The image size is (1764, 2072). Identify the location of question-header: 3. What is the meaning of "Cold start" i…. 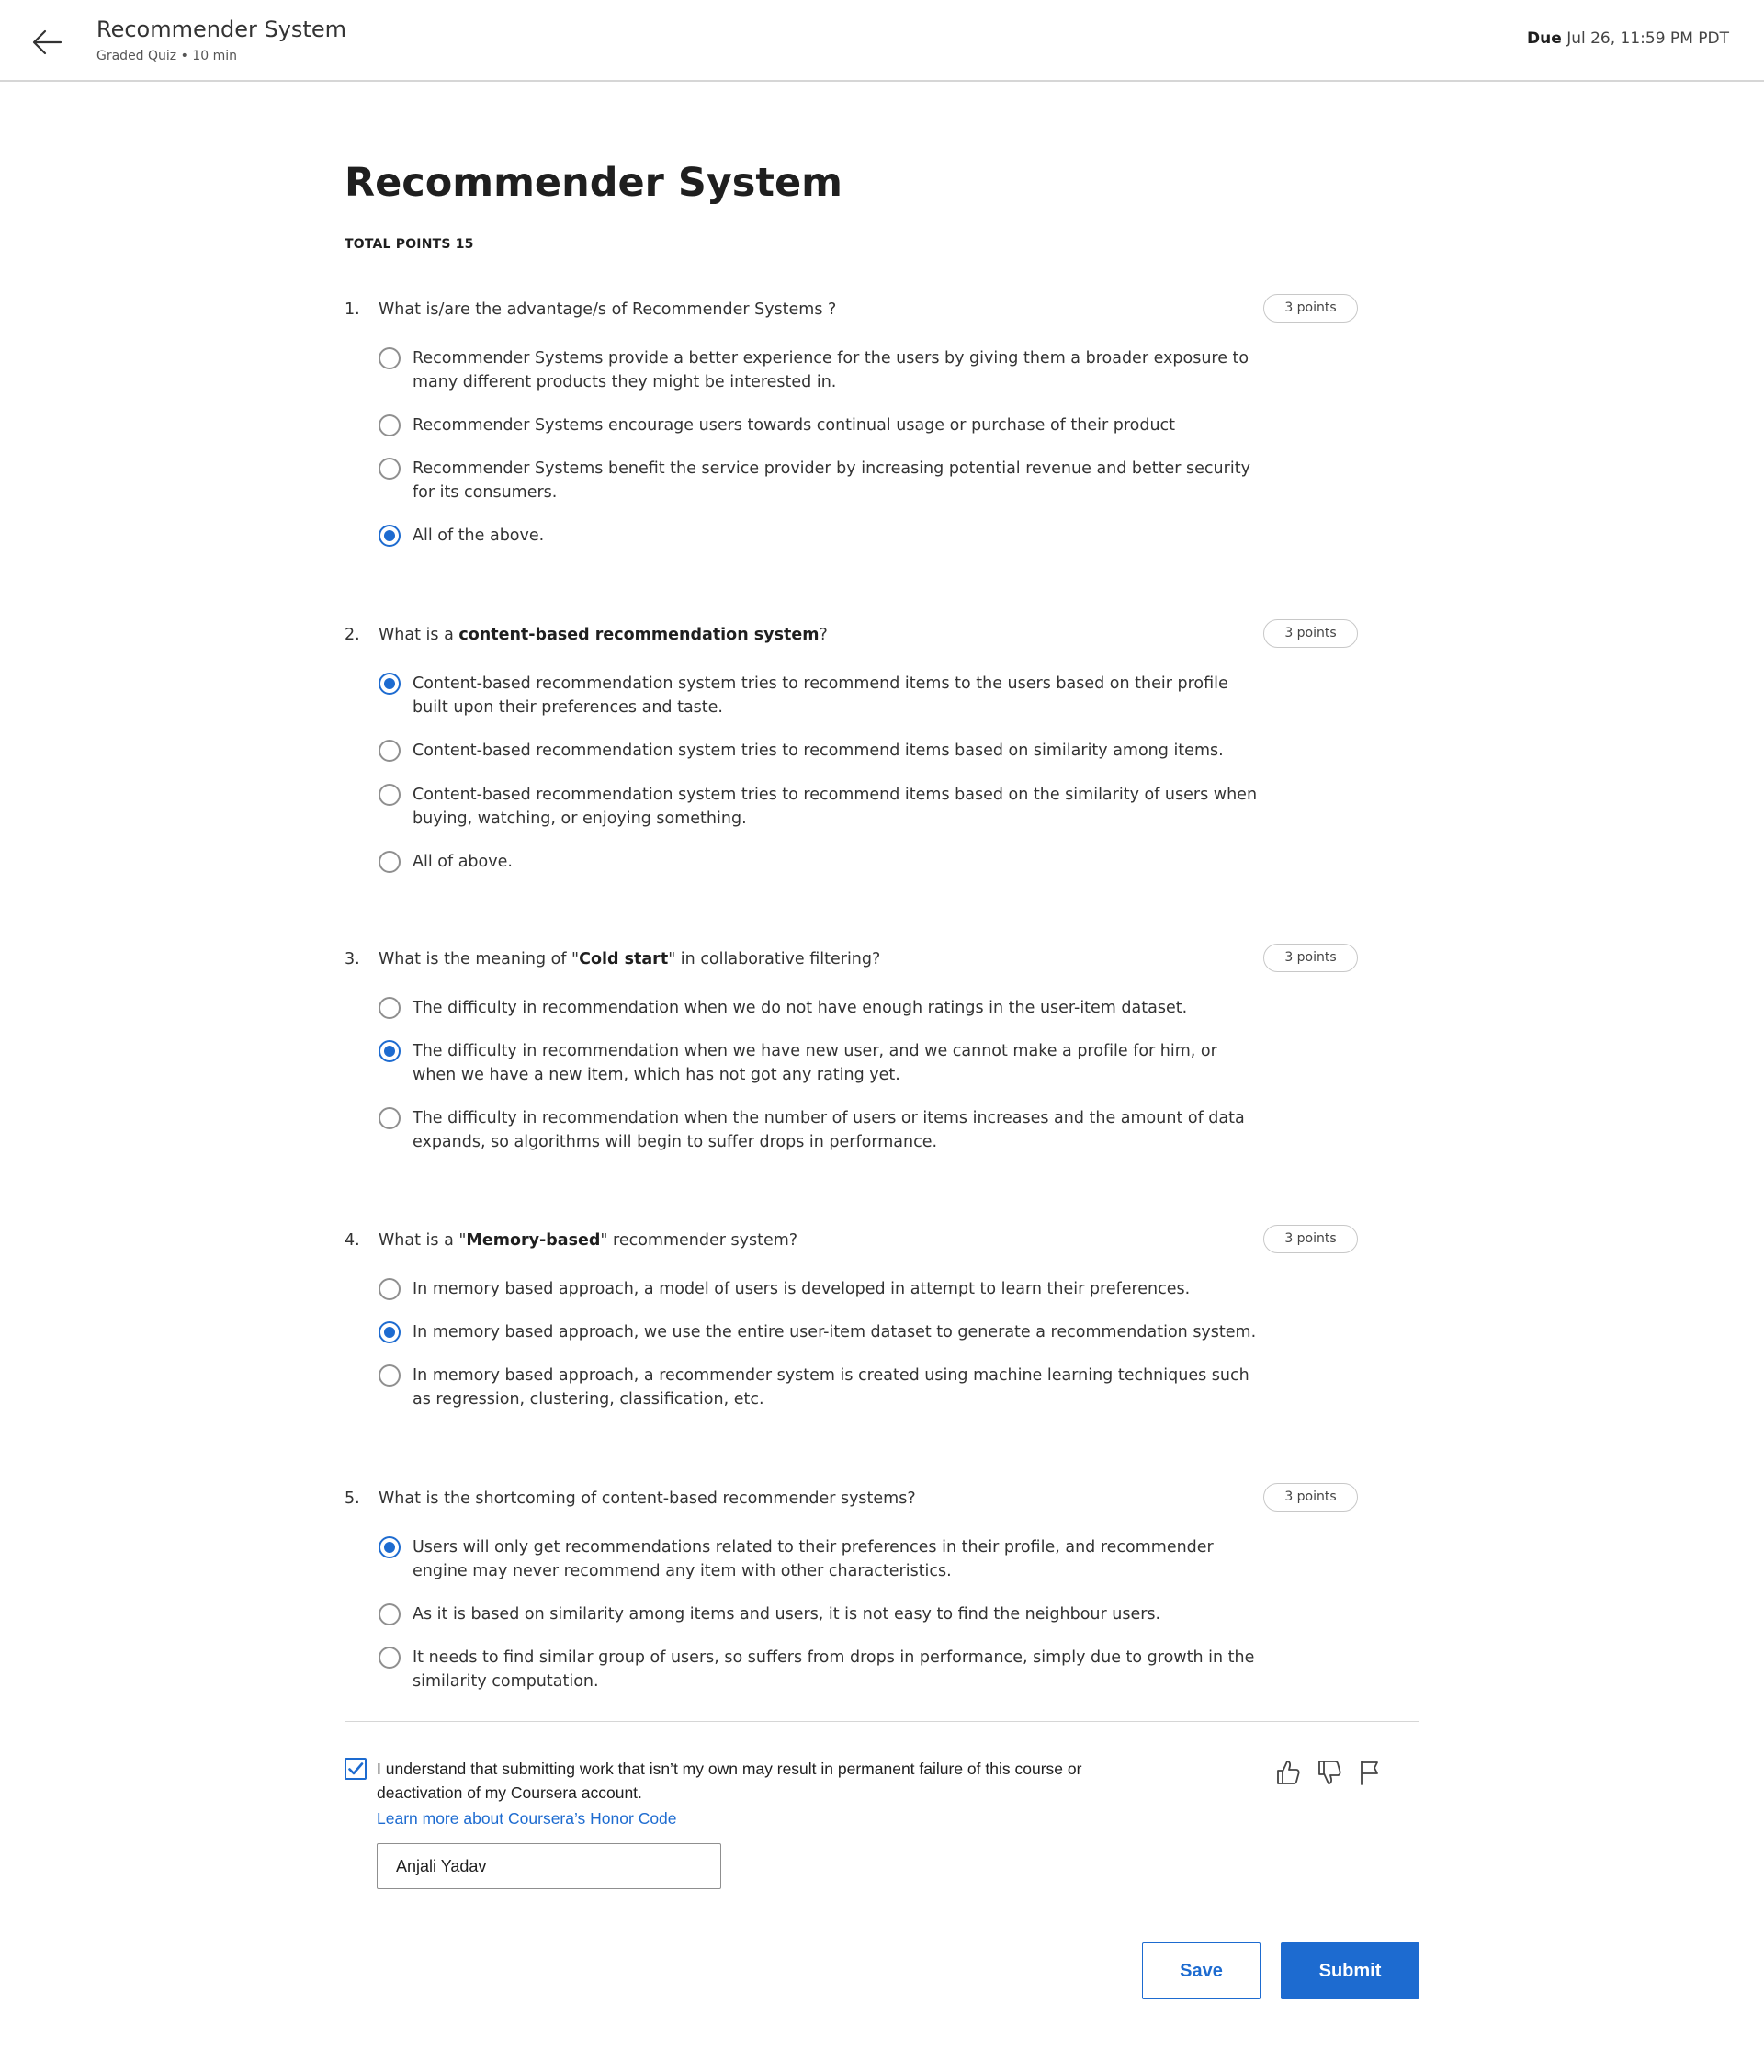
(854, 961).